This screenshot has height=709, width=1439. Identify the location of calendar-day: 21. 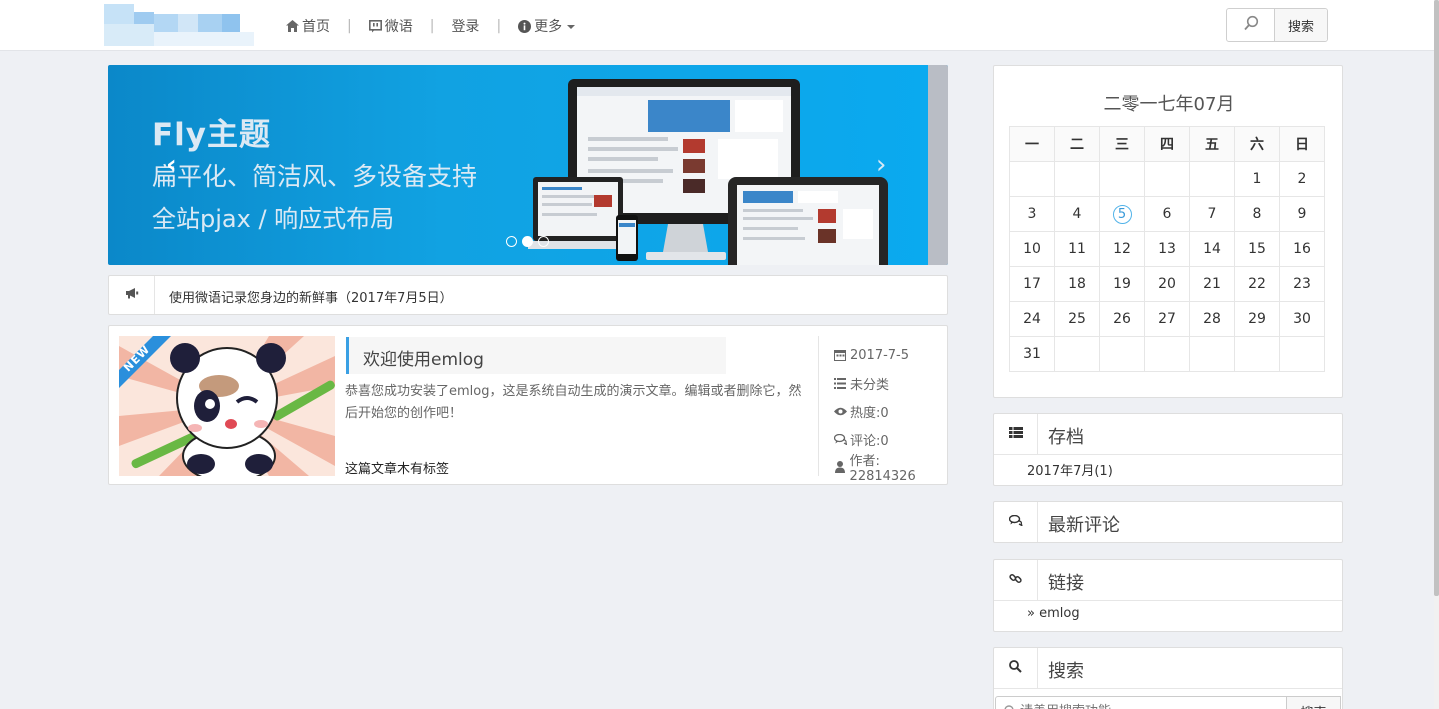
(1212, 284).